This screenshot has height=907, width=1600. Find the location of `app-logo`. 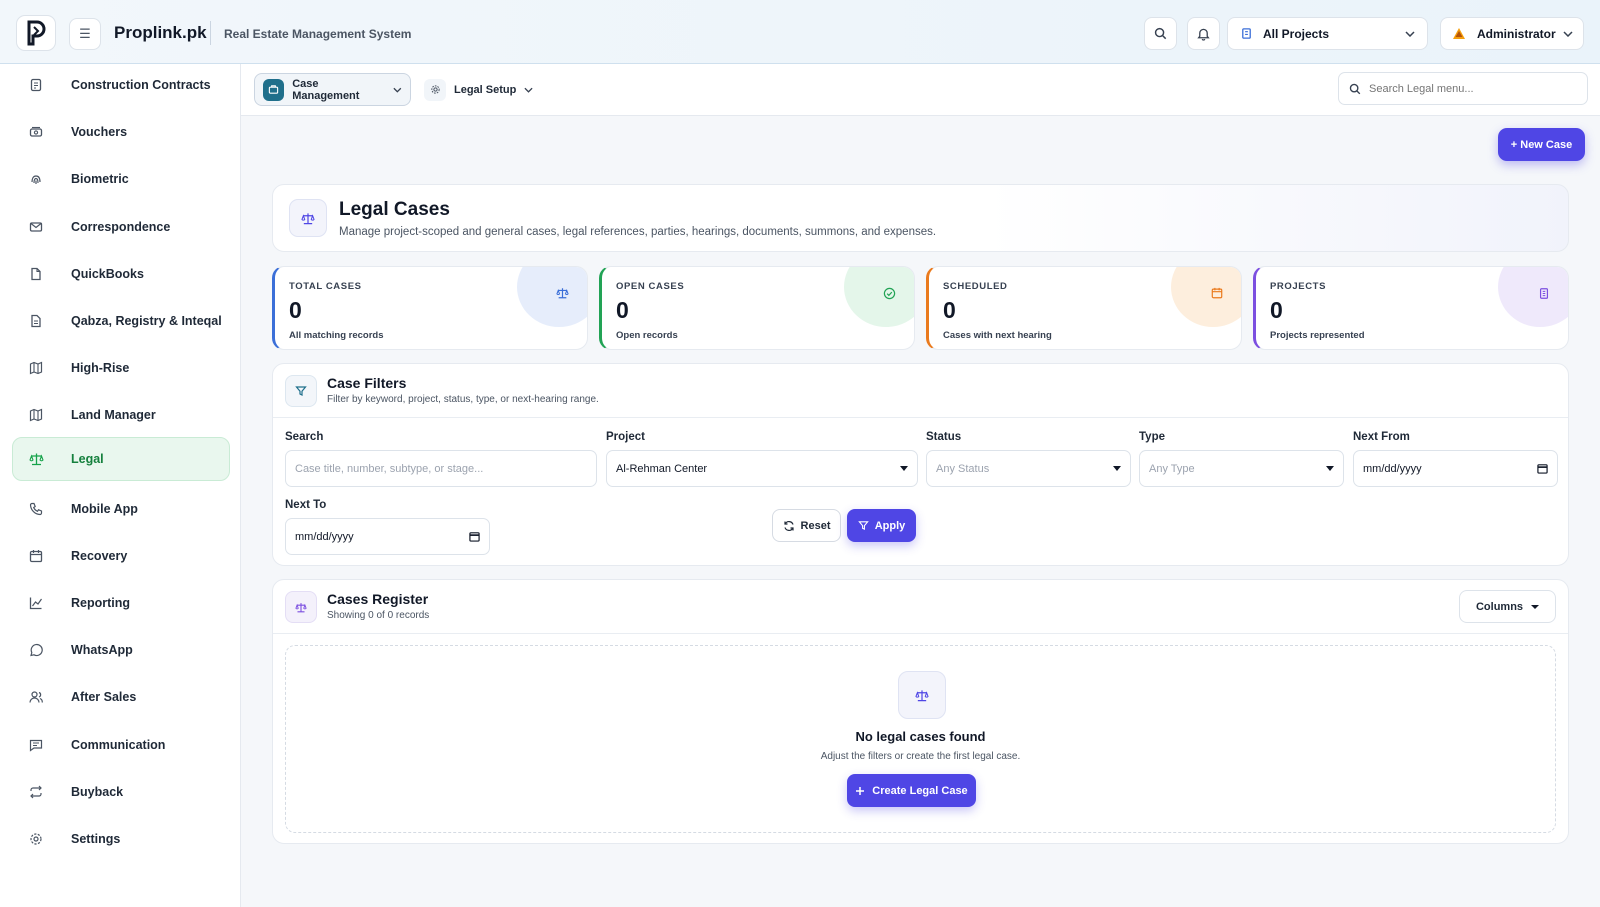

app-logo is located at coordinates (36, 33).